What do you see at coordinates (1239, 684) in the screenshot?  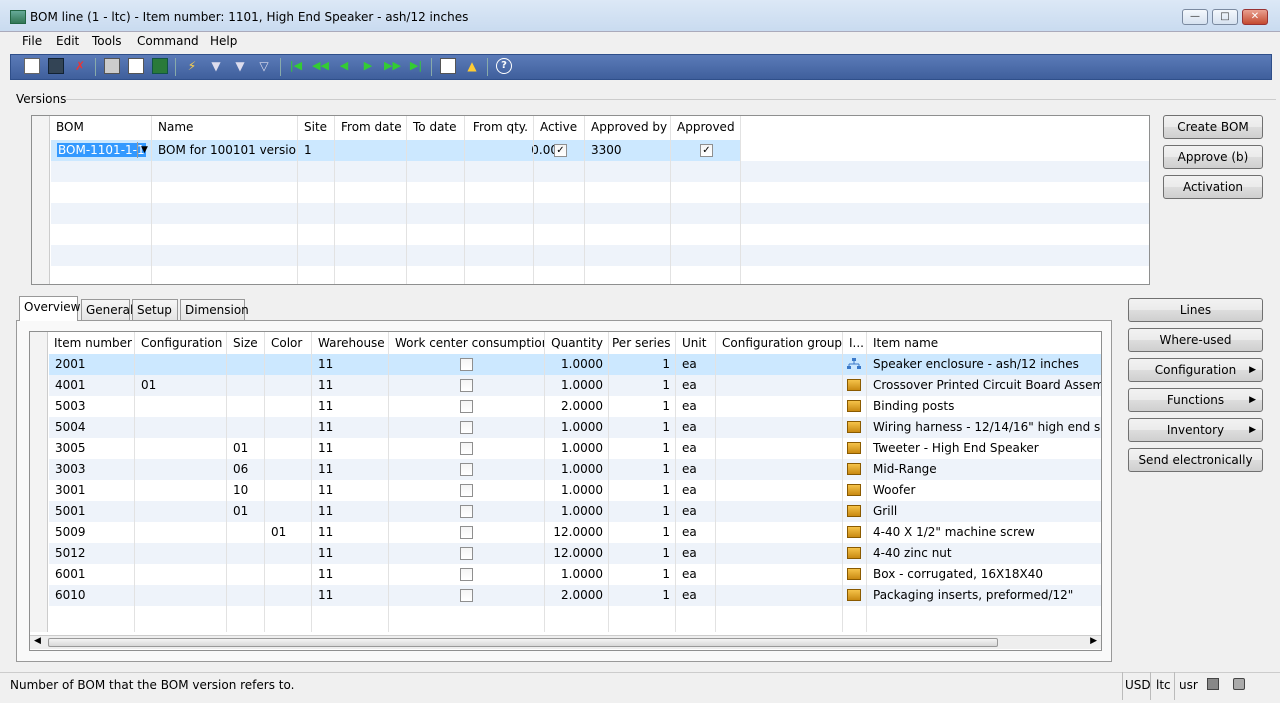 I see `database-icon` at bounding box center [1239, 684].